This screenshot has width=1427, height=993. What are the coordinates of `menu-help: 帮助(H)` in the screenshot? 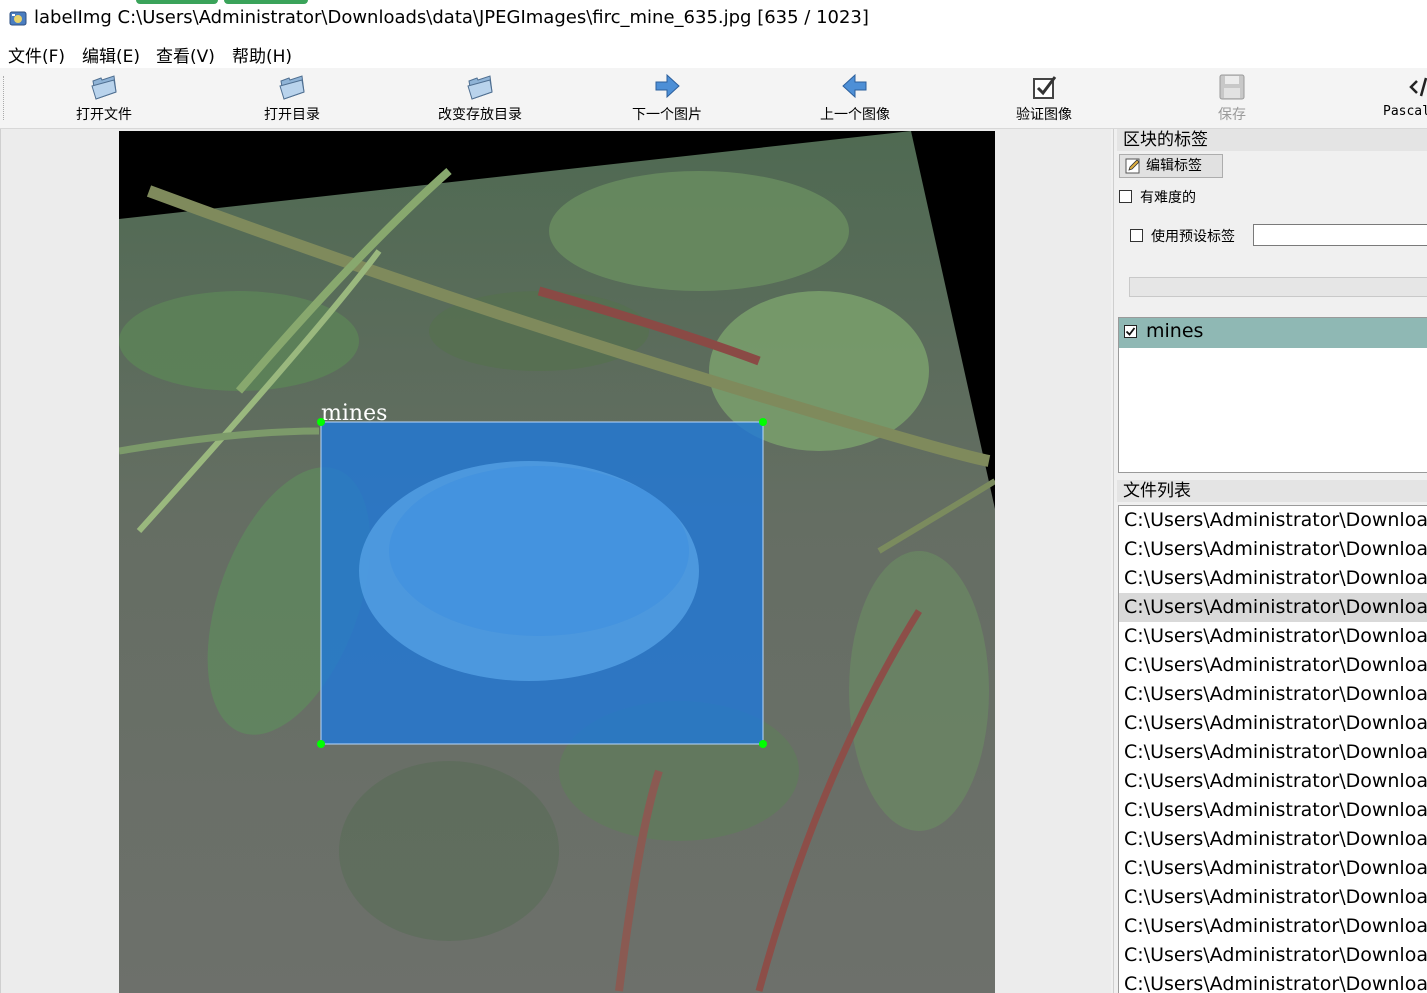 It's located at (262, 54).